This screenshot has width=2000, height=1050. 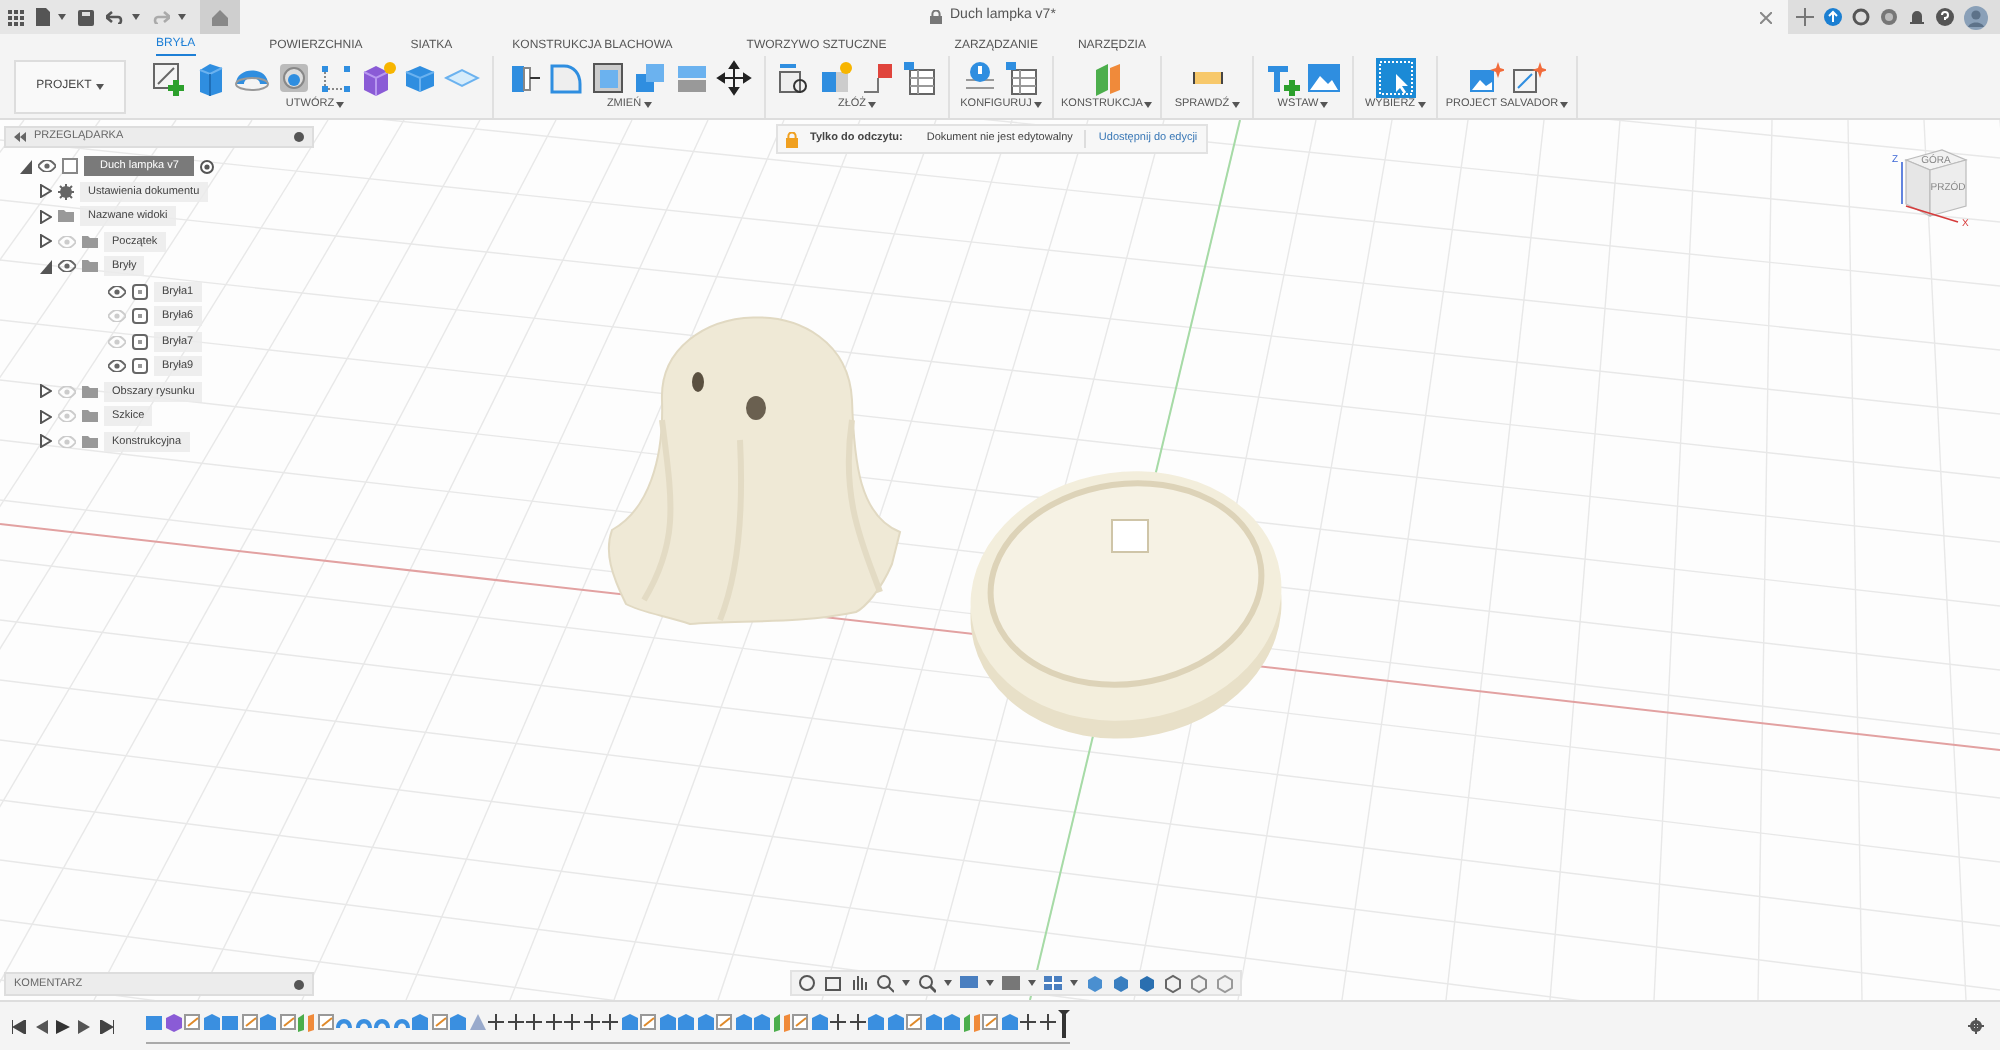 I want to click on orbit-icon, so click(x=807, y=983).